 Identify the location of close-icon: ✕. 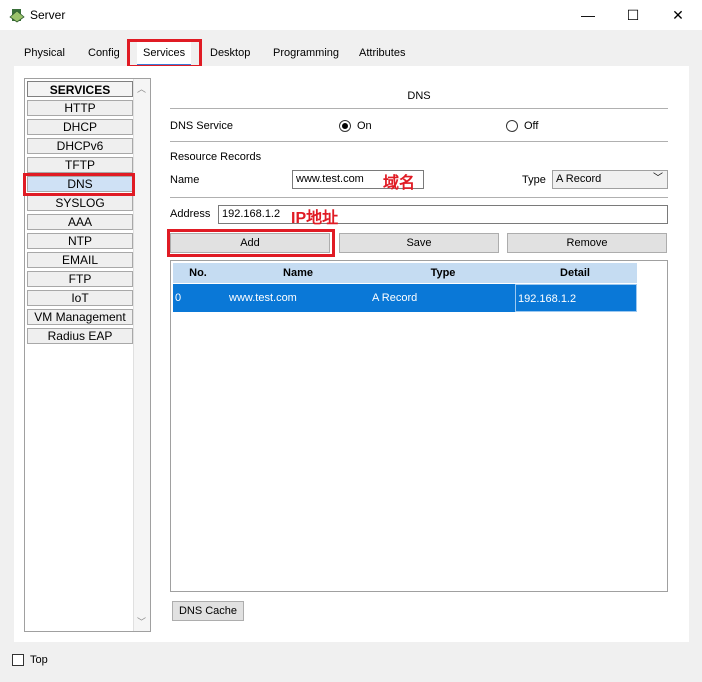
(678, 14).